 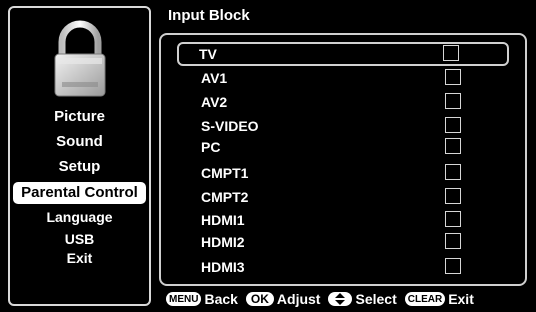 What do you see at coordinates (344, 197) in the screenshot?
I see `list-item-cmpt2: CMPT2` at bounding box center [344, 197].